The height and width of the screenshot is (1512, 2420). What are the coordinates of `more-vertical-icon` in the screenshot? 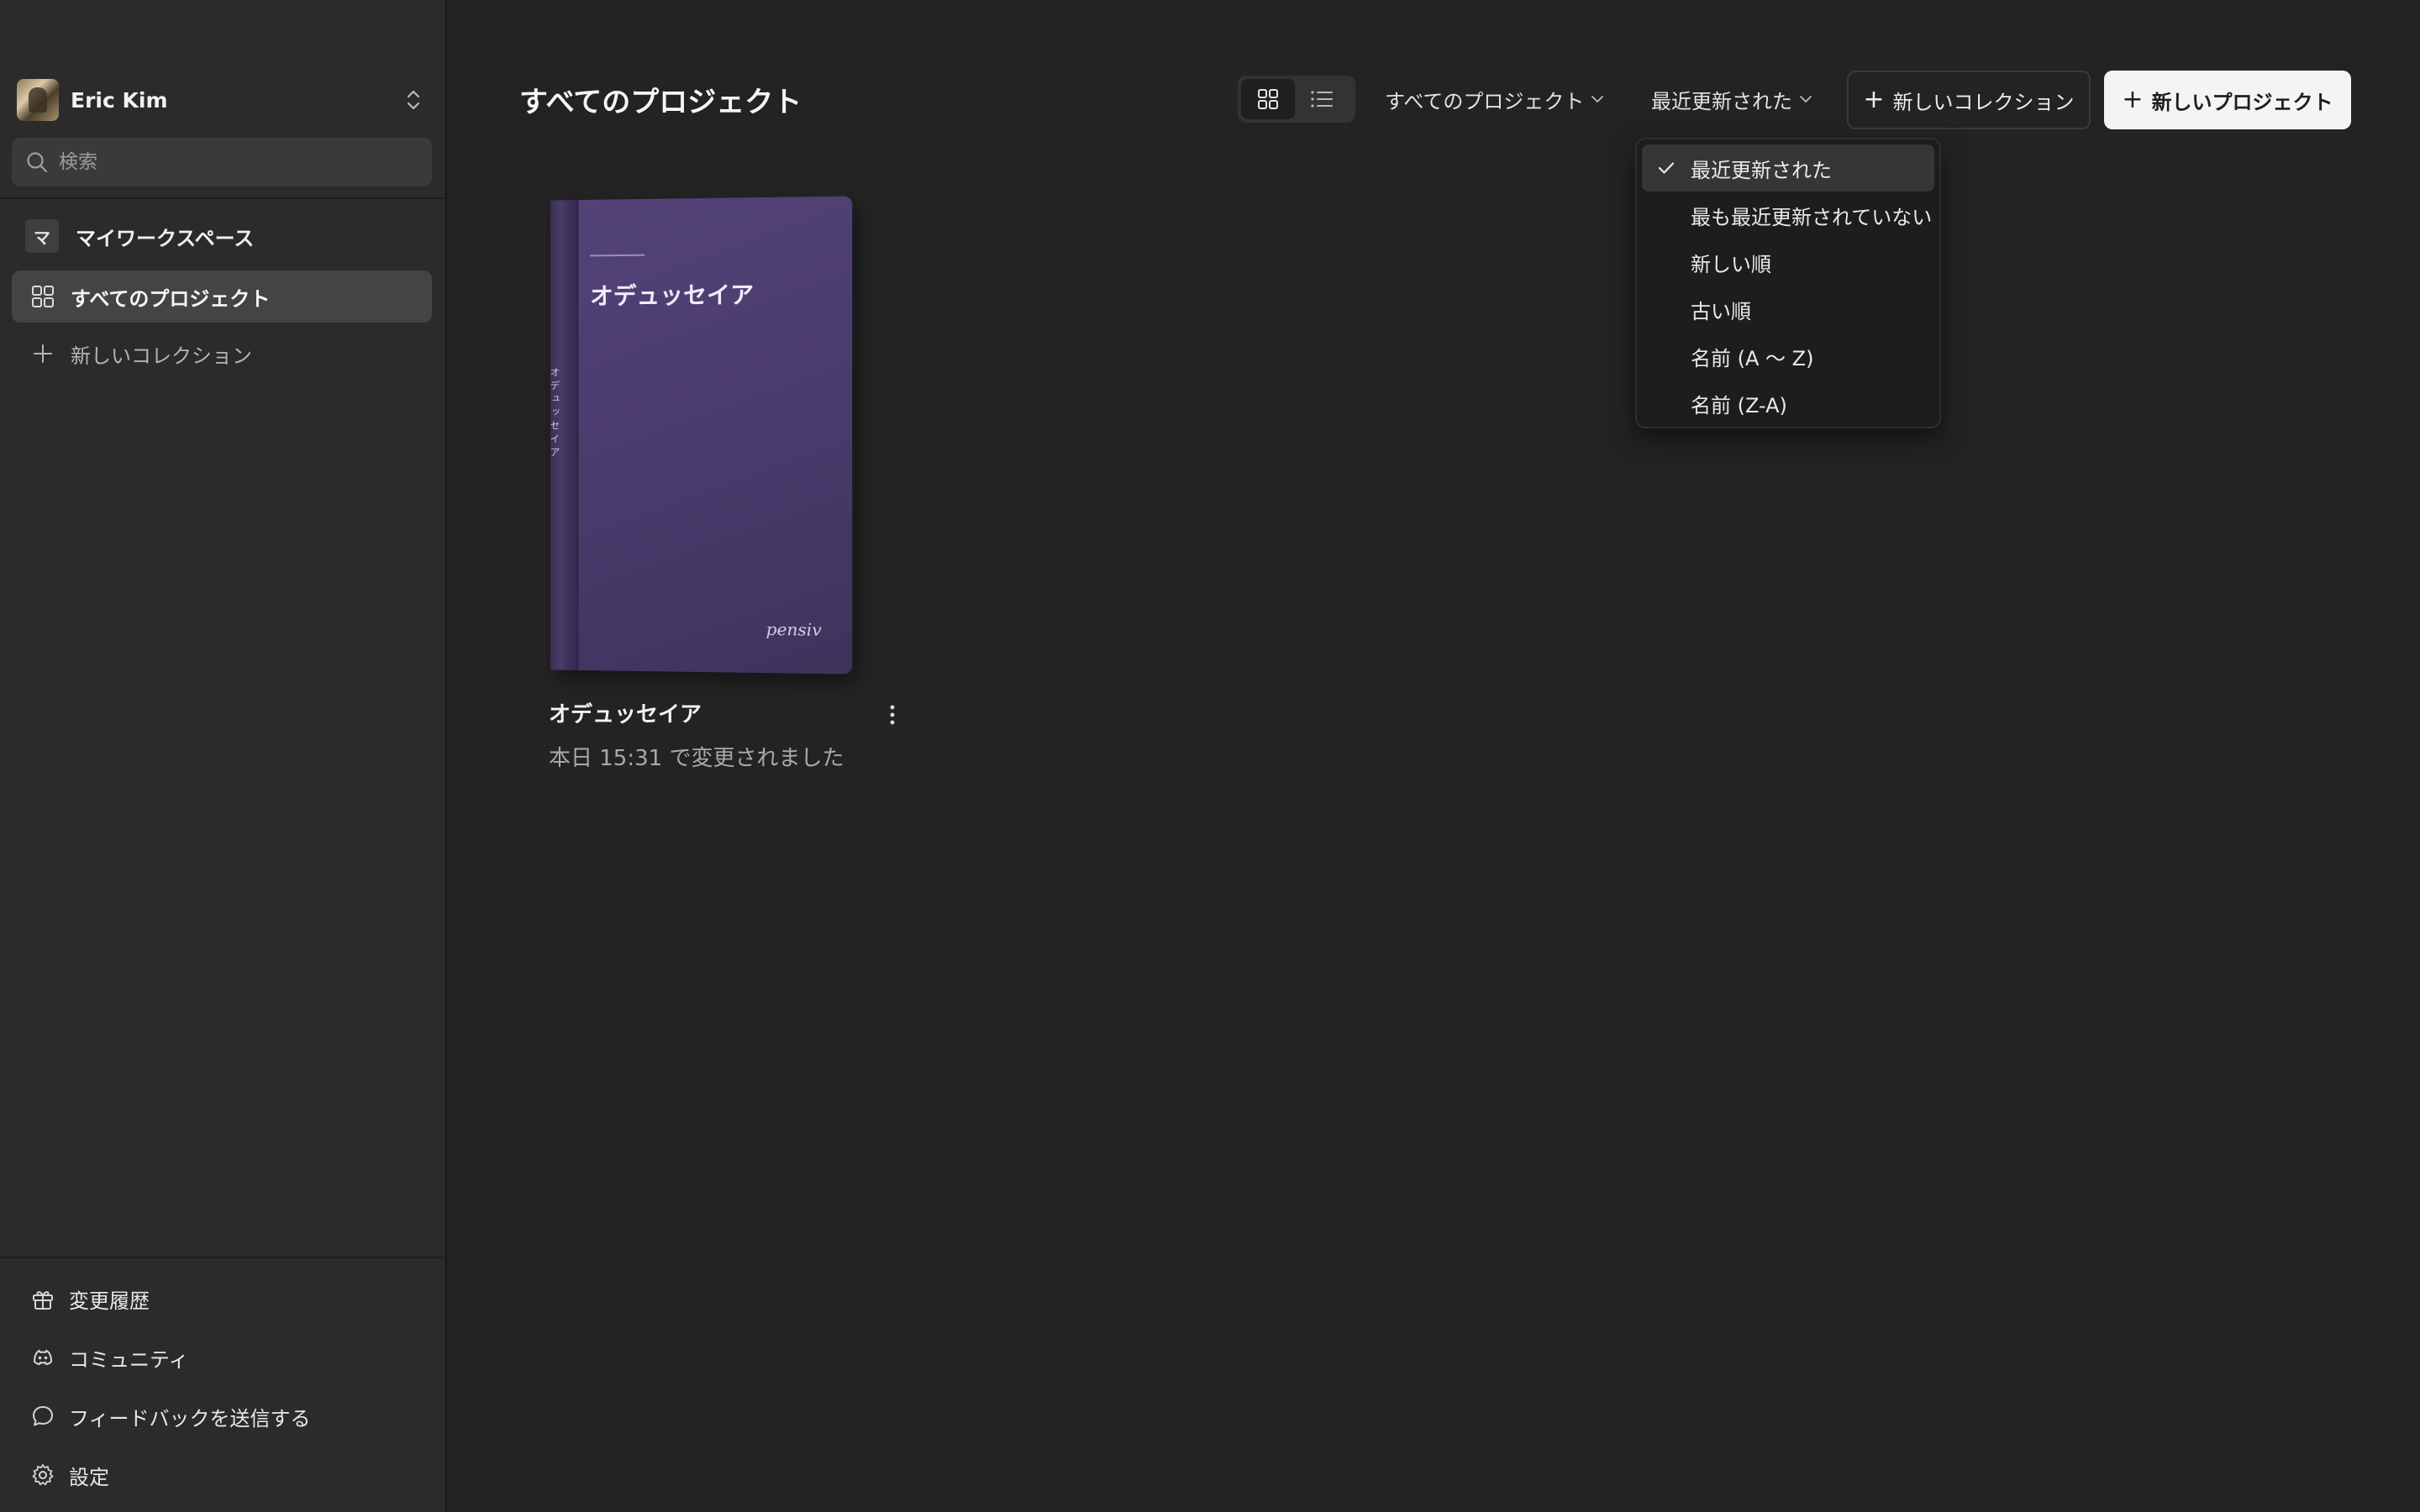 It's located at (893, 715).